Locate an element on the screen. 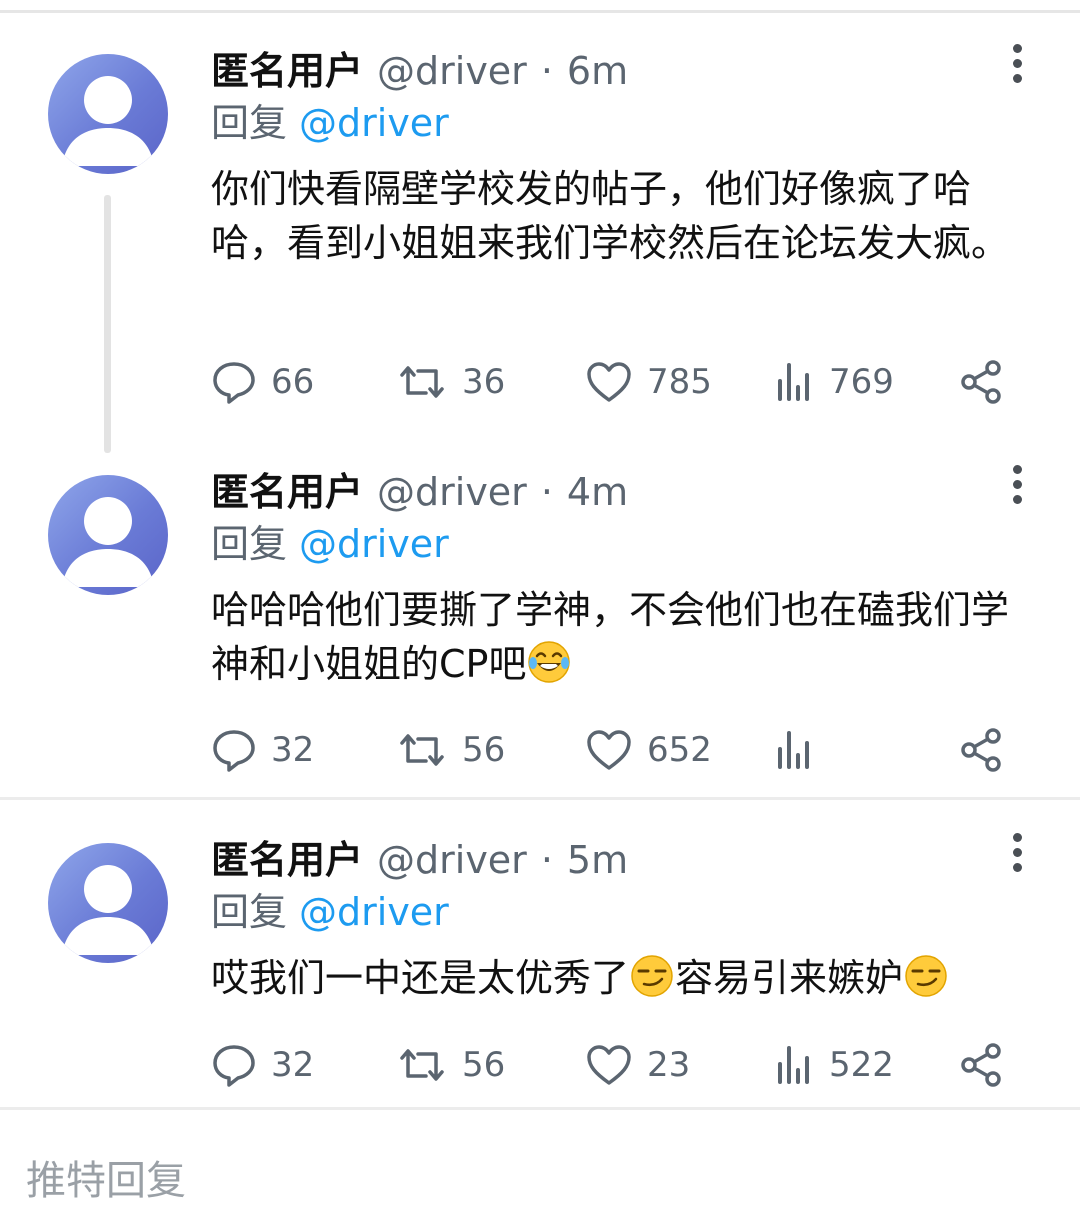  tears-of-joy-emoji is located at coordinates (549, 662).